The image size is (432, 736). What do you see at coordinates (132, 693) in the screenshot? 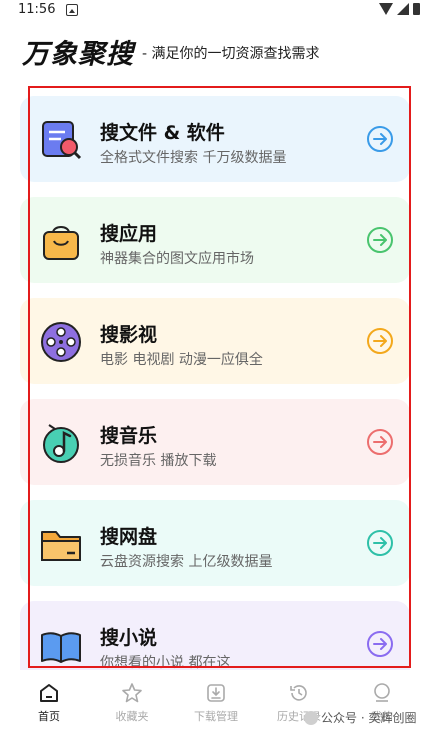
I see `star-icon` at bounding box center [132, 693].